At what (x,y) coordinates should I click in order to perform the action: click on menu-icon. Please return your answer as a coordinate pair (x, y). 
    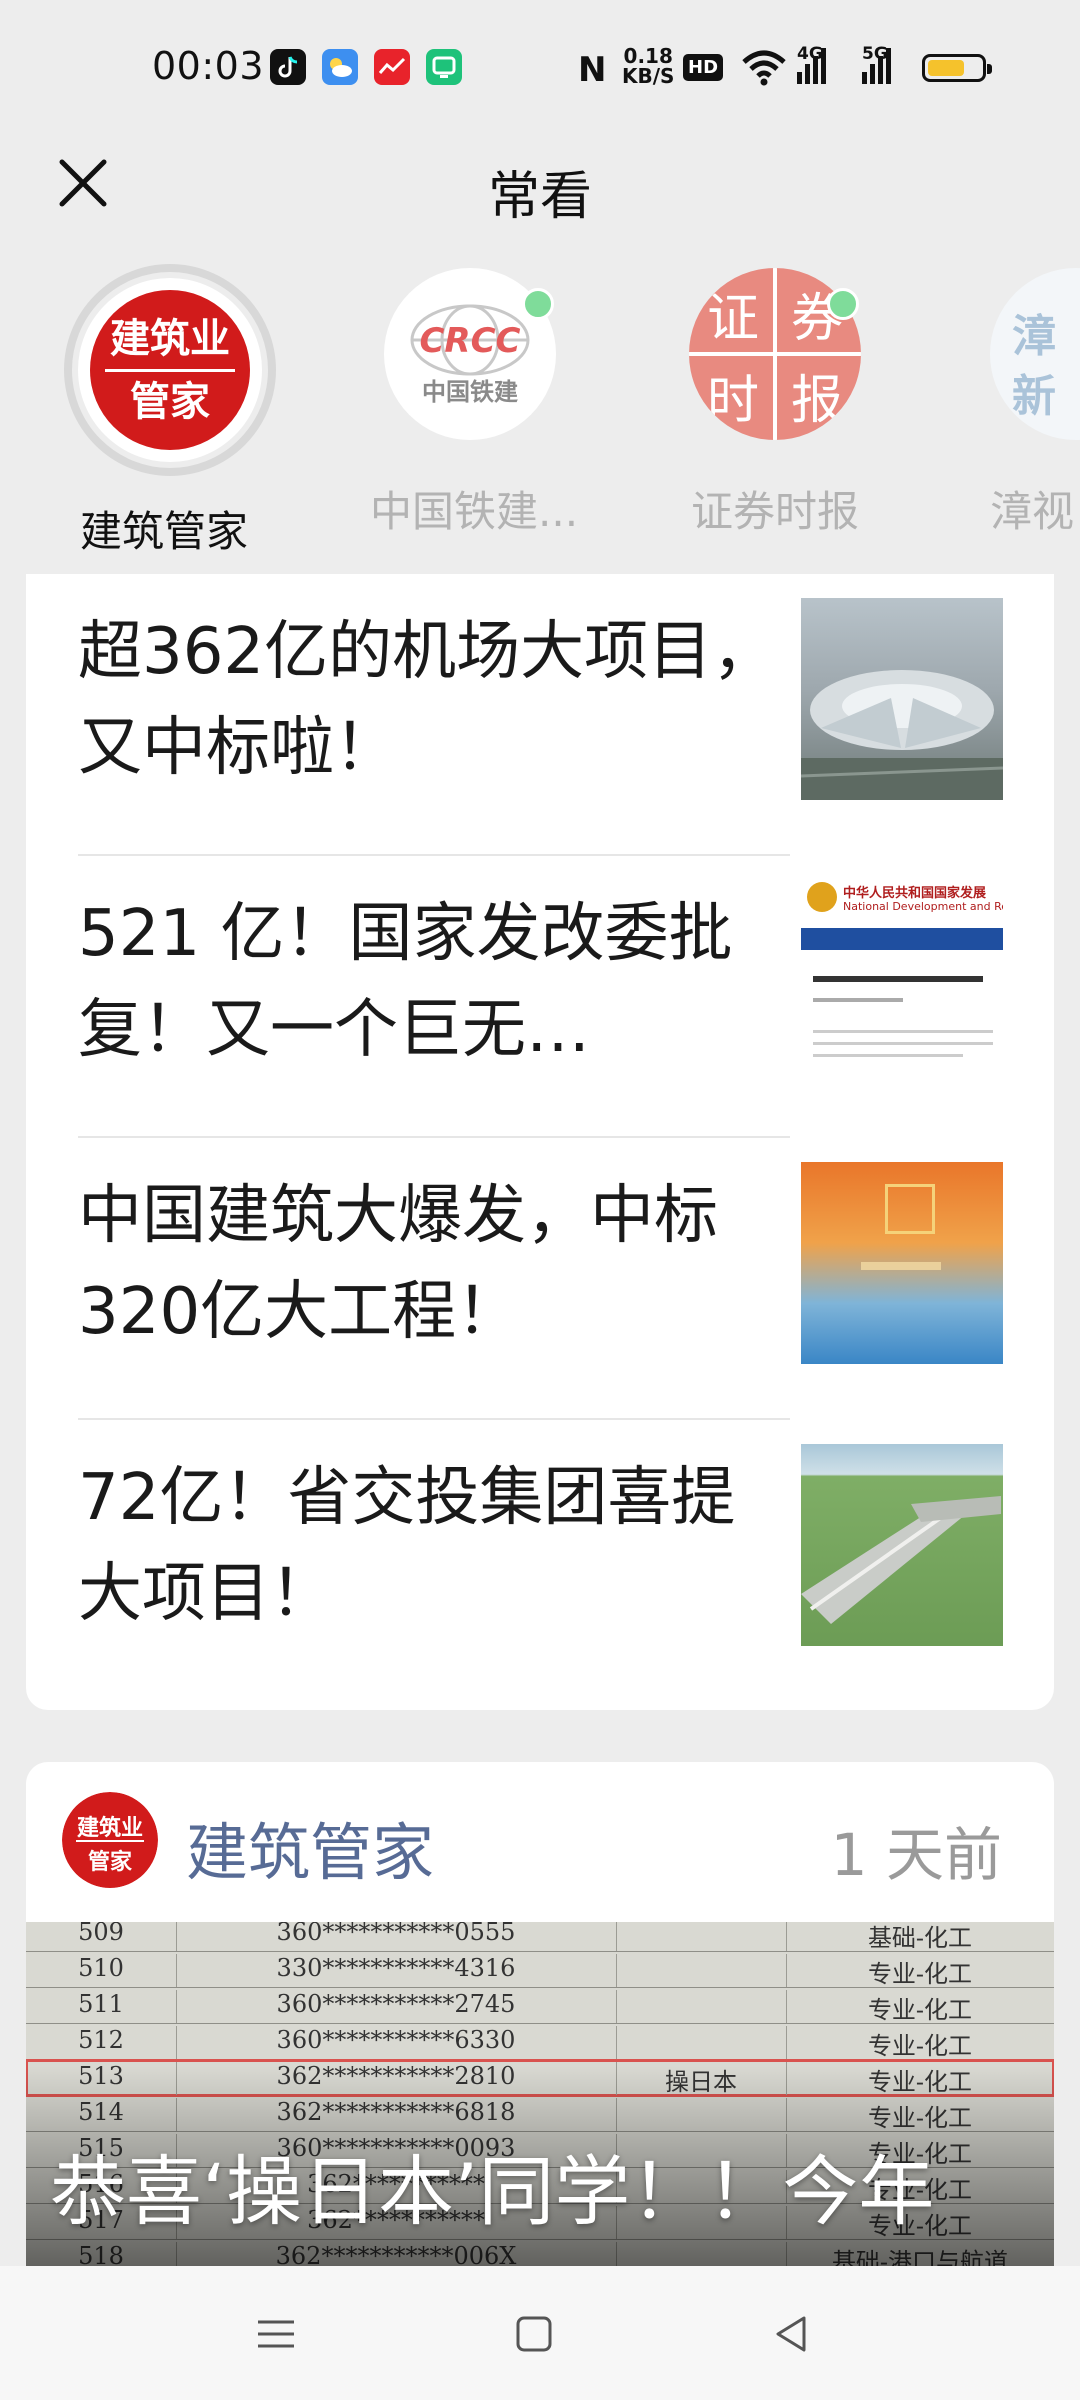
    Looking at the image, I should click on (276, 2334).